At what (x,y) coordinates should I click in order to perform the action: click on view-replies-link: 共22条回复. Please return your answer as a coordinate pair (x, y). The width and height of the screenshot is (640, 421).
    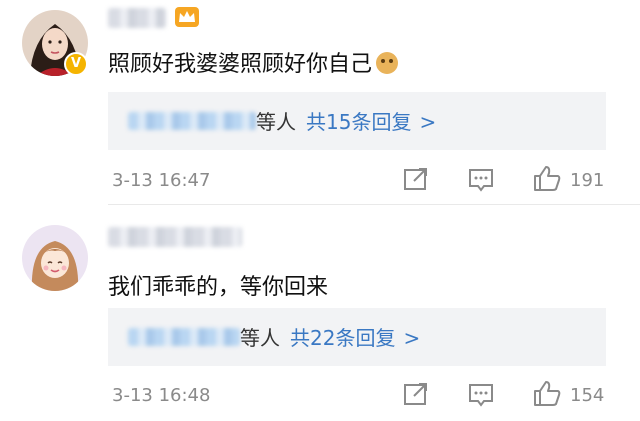
    Looking at the image, I should click on (342, 338).